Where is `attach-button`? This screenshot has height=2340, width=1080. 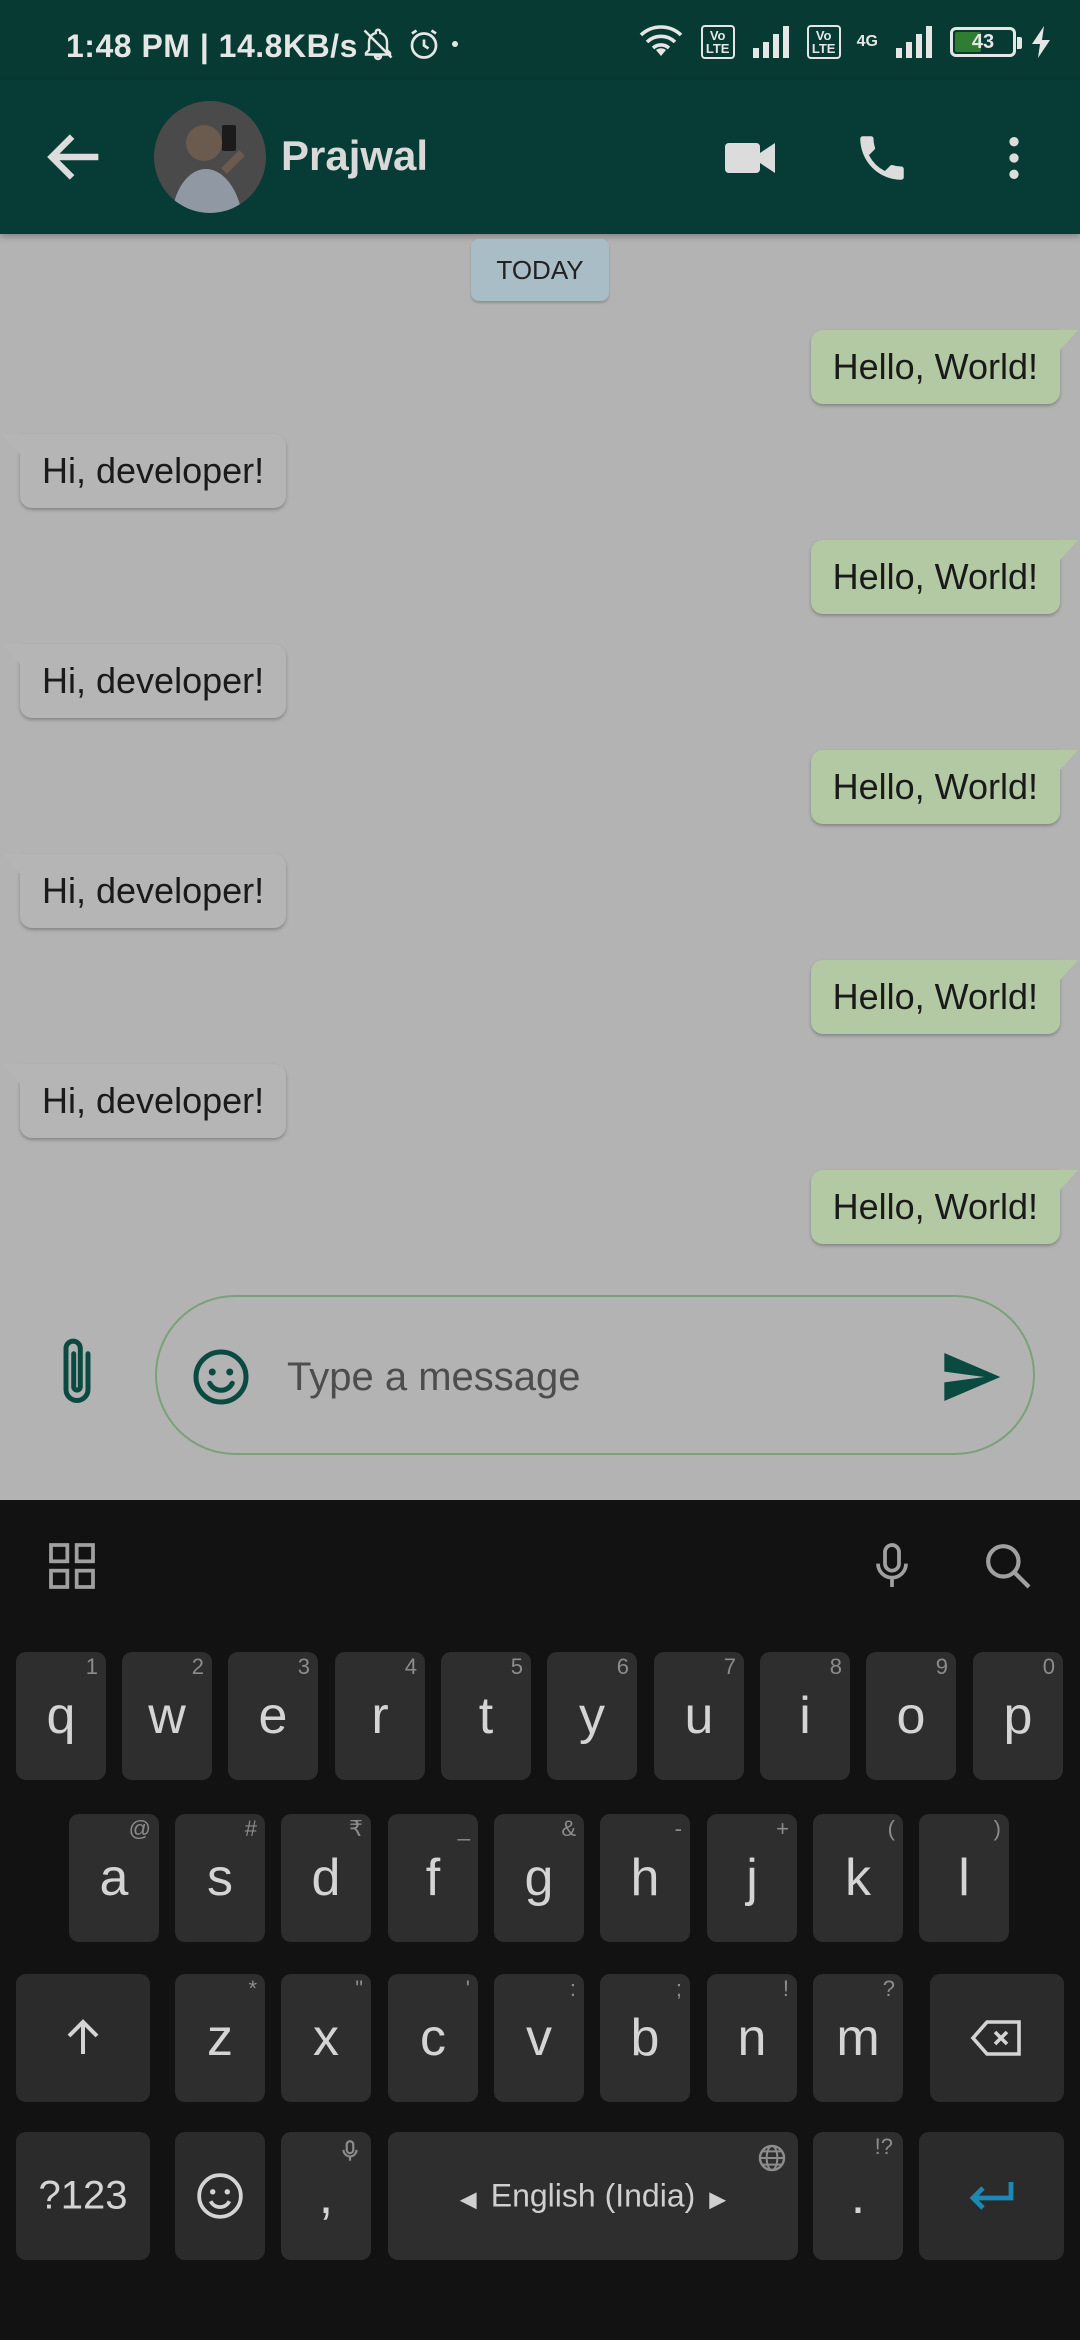
attach-button is located at coordinates (77, 1373).